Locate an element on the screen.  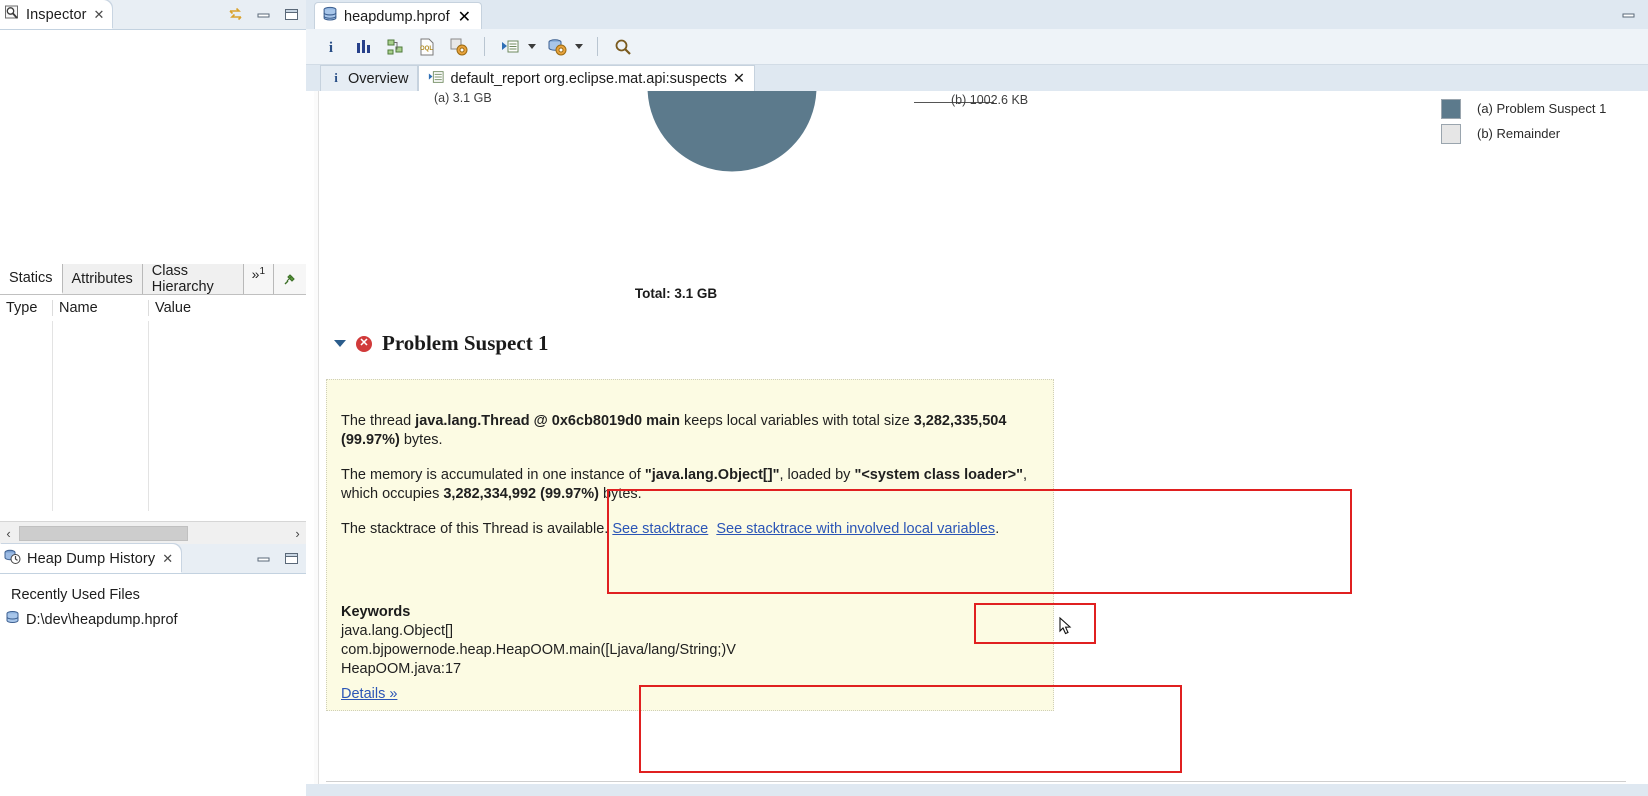
tab-class-hierarchy: Class Hierarchy is located at coordinates (193, 279).